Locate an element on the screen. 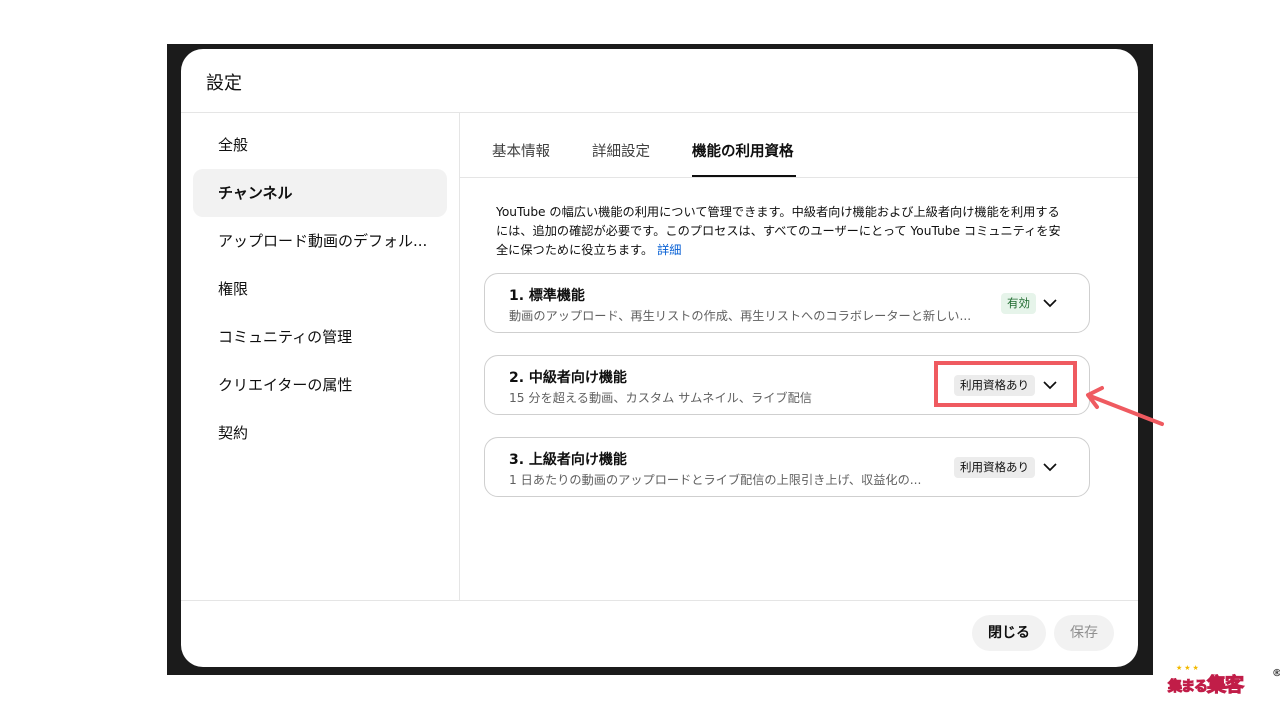 The width and height of the screenshot is (1280, 720). feature-title: 1. 標準機能 is located at coordinates (547, 296).